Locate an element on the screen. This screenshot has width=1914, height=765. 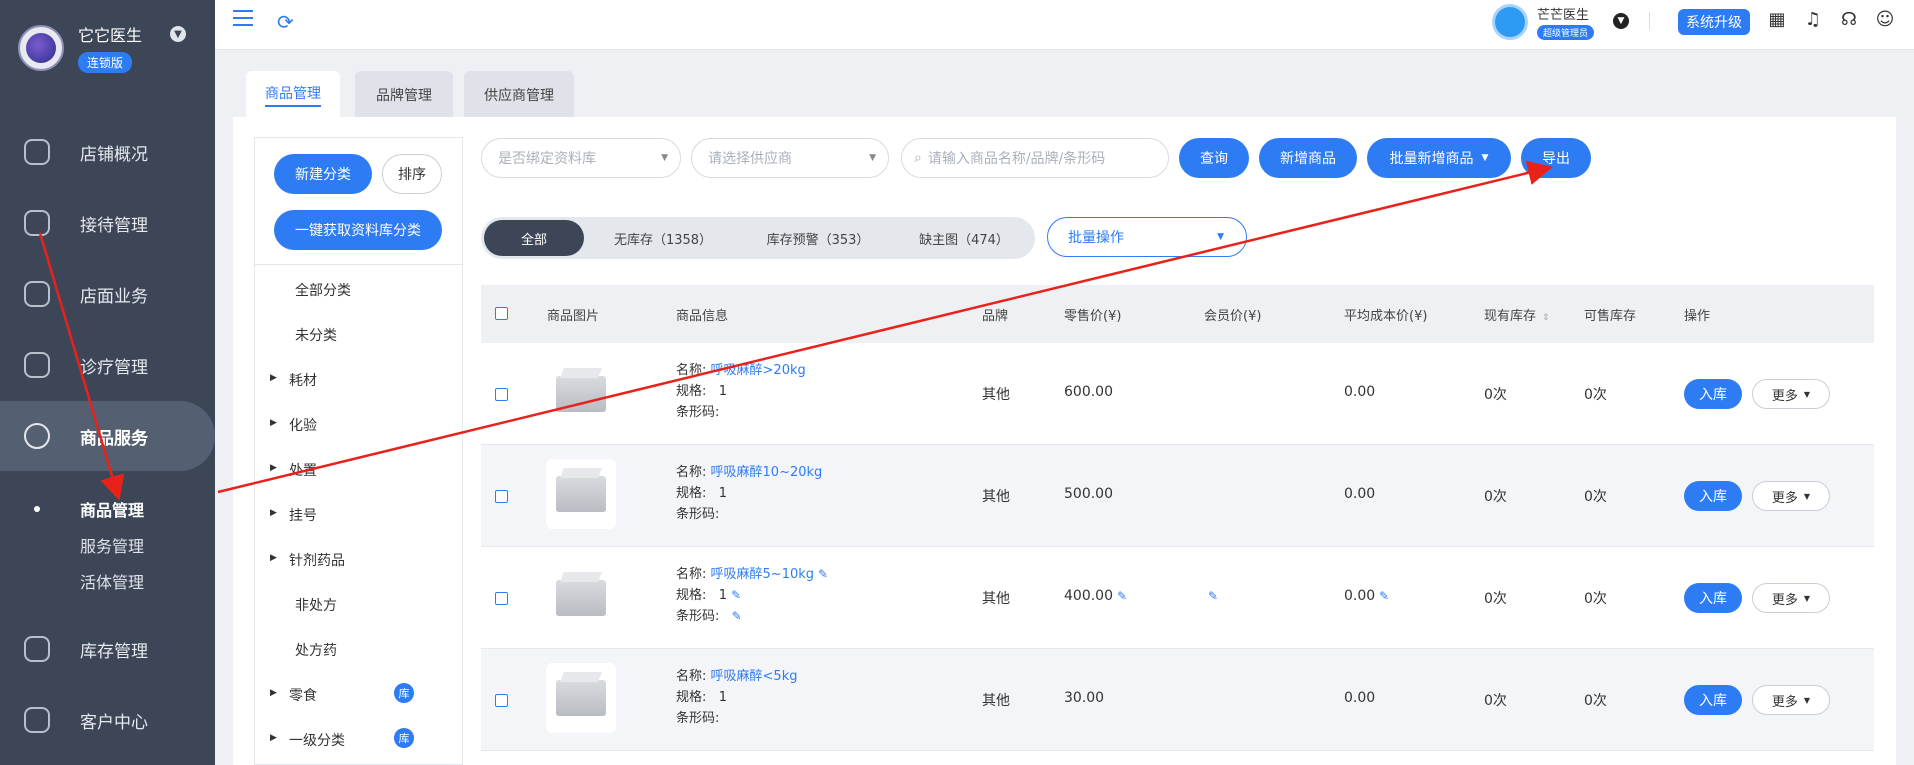
supplier-select: 请选择供应商 ▼ is located at coordinates (790, 158).